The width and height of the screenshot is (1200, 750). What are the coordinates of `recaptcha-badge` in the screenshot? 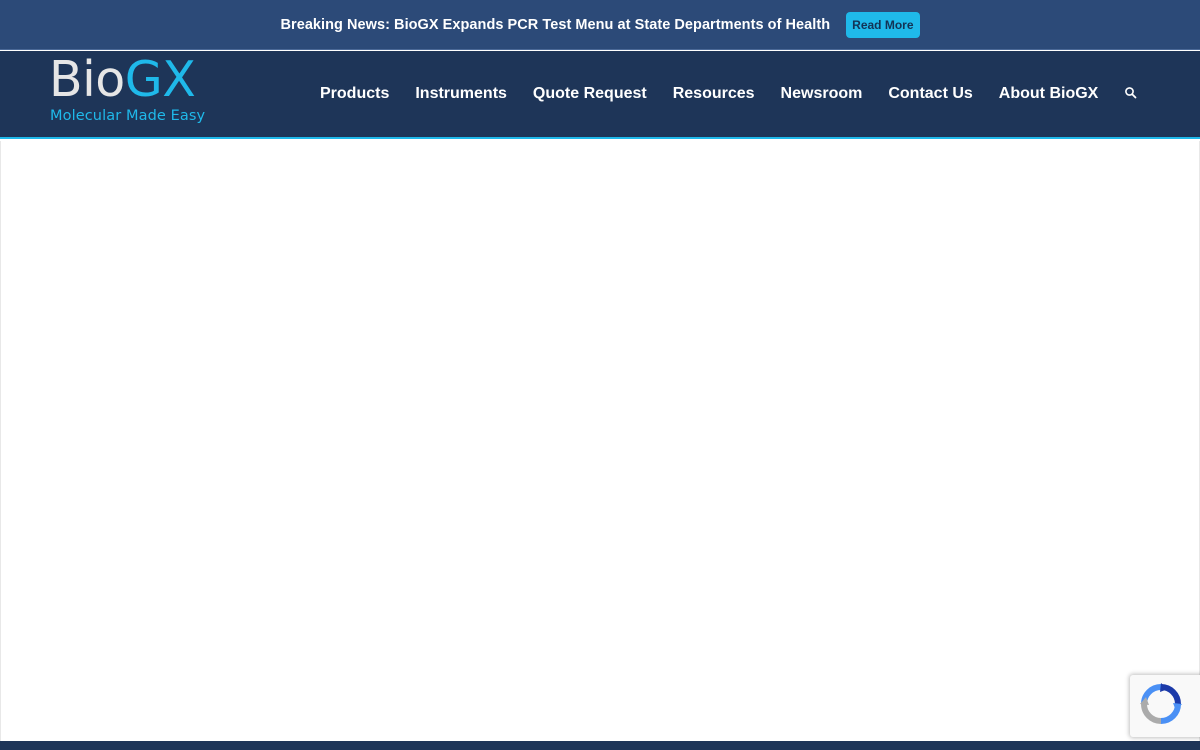 It's located at (1165, 706).